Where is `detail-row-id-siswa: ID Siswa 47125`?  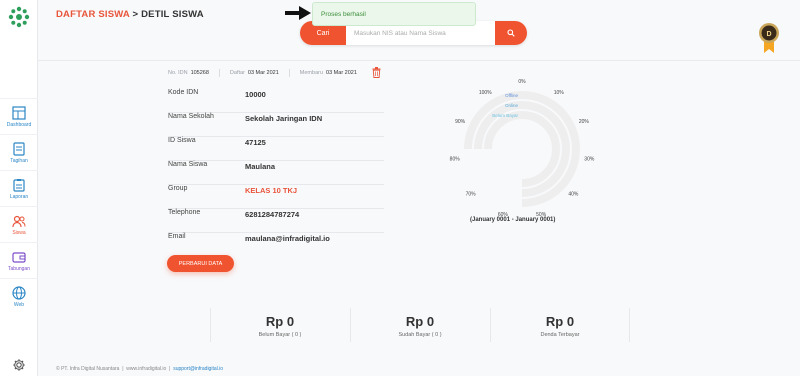 detail-row-id-siswa: ID Siswa 47125 is located at coordinates (276, 149).